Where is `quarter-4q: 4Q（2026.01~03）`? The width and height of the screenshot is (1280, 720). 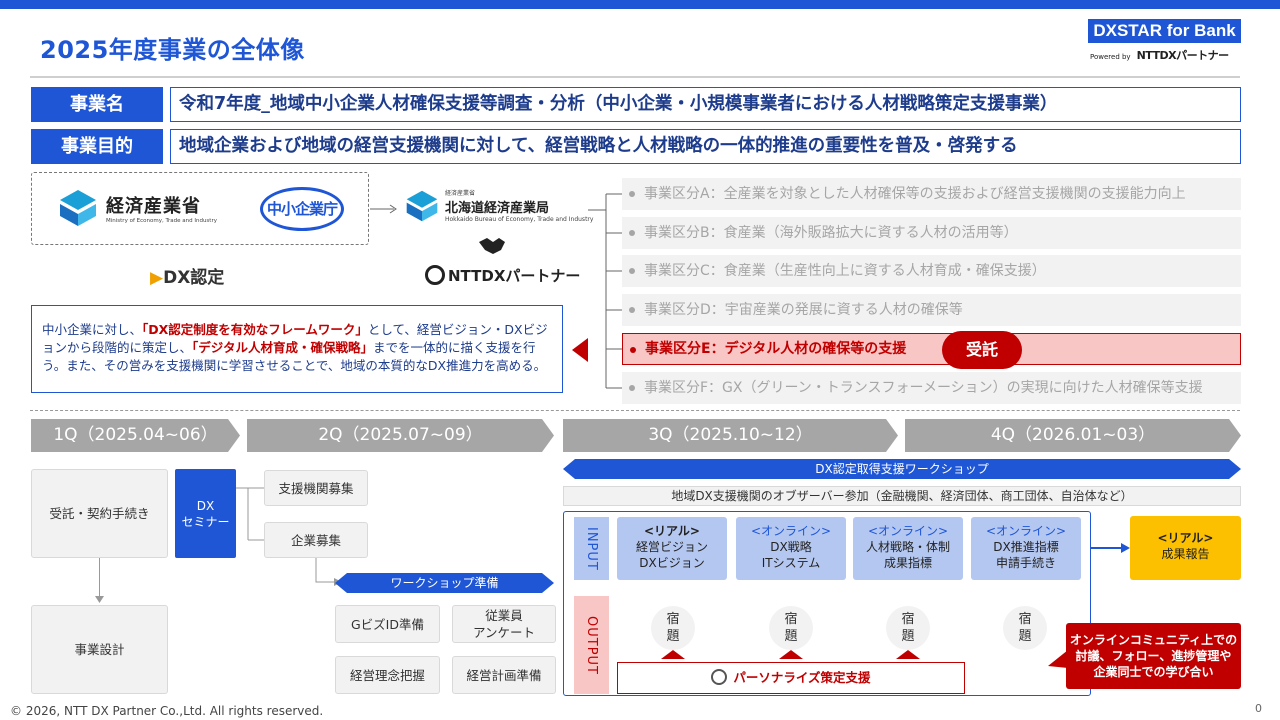 quarter-4q: 4Q（2026.01~03） is located at coordinates (1073, 435).